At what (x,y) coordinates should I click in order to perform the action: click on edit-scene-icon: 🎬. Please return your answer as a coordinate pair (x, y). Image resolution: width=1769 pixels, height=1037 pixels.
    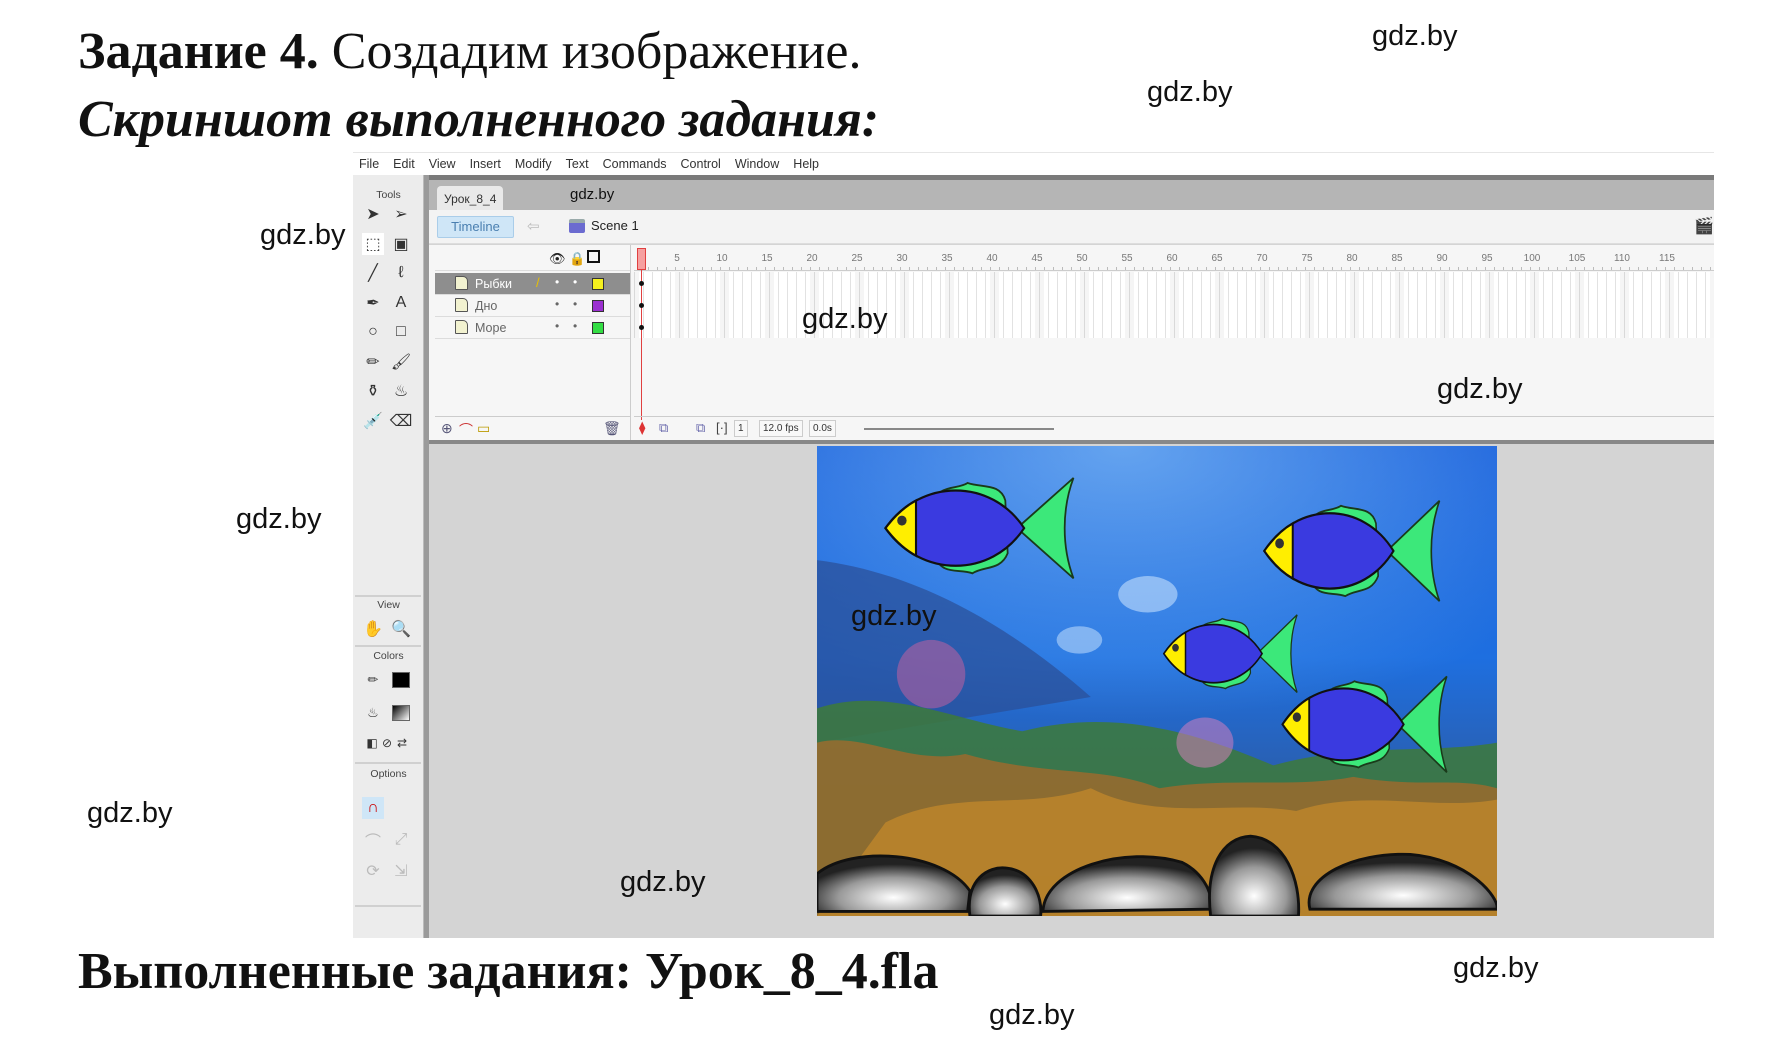
    Looking at the image, I should click on (1704, 226).